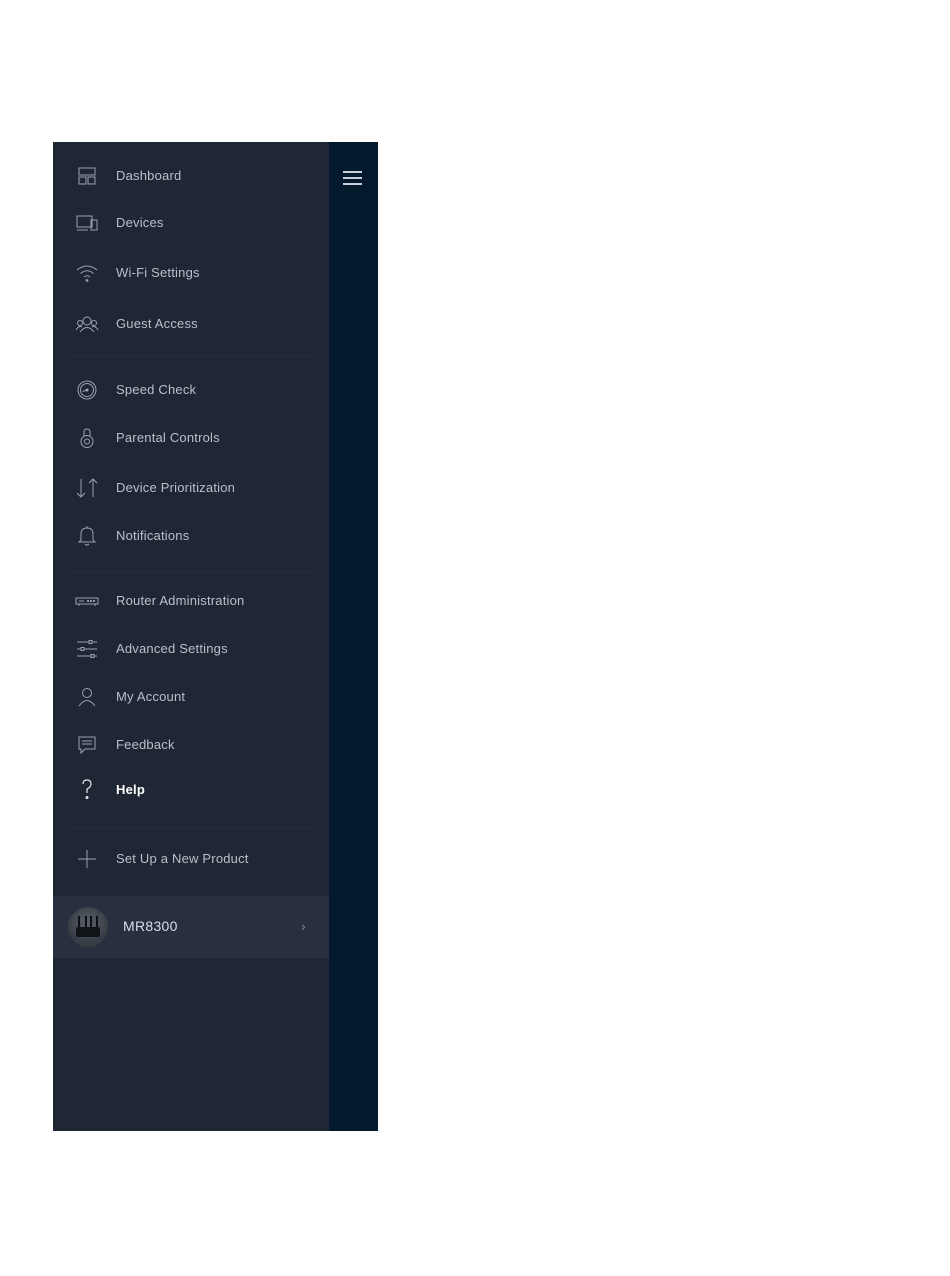  Describe the element at coordinates (353, 636) in the screenshot. I see `side-strip` at that location.